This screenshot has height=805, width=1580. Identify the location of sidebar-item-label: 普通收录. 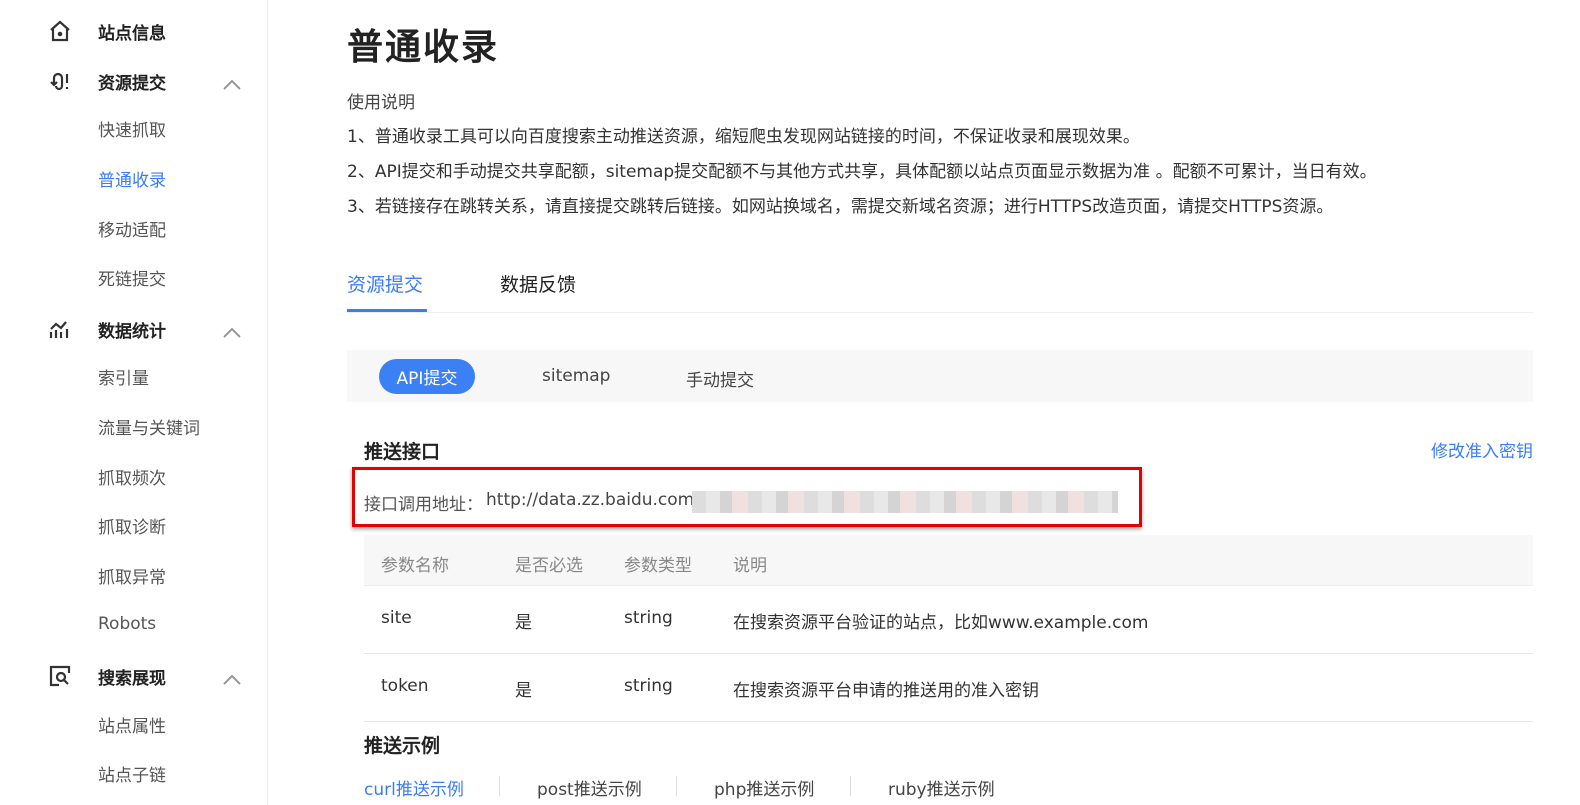
(132, 180).